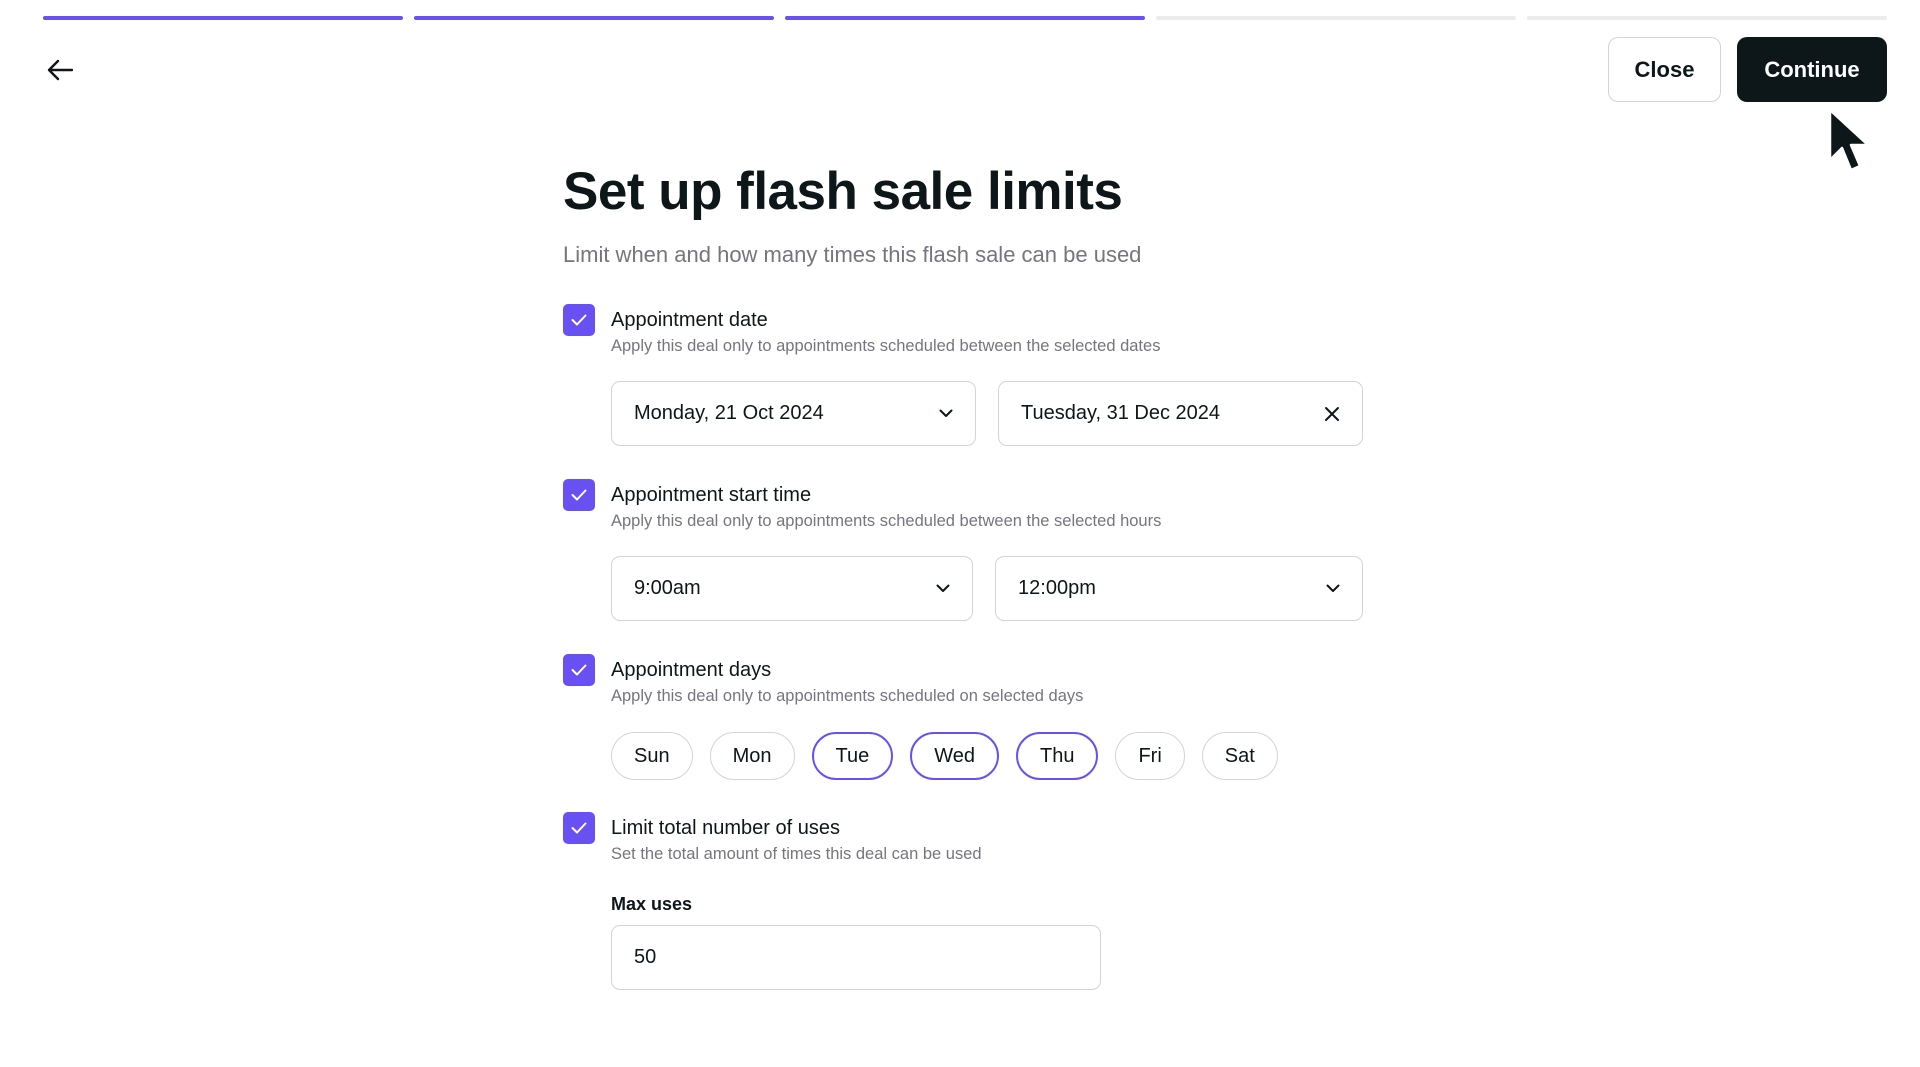 This screenshot has width=1920, height=1067. I want to click on day-chip-fri: Fri, so click(1150, 756).